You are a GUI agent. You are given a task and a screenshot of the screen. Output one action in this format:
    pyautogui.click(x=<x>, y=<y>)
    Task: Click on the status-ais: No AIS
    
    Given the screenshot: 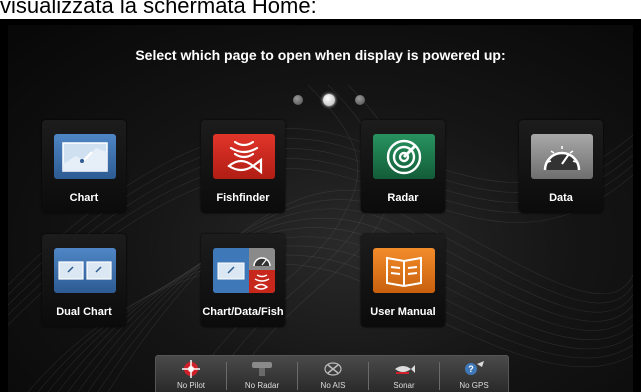 What is the action you would take?
    pyautogui.click(x=333, y=374)
    